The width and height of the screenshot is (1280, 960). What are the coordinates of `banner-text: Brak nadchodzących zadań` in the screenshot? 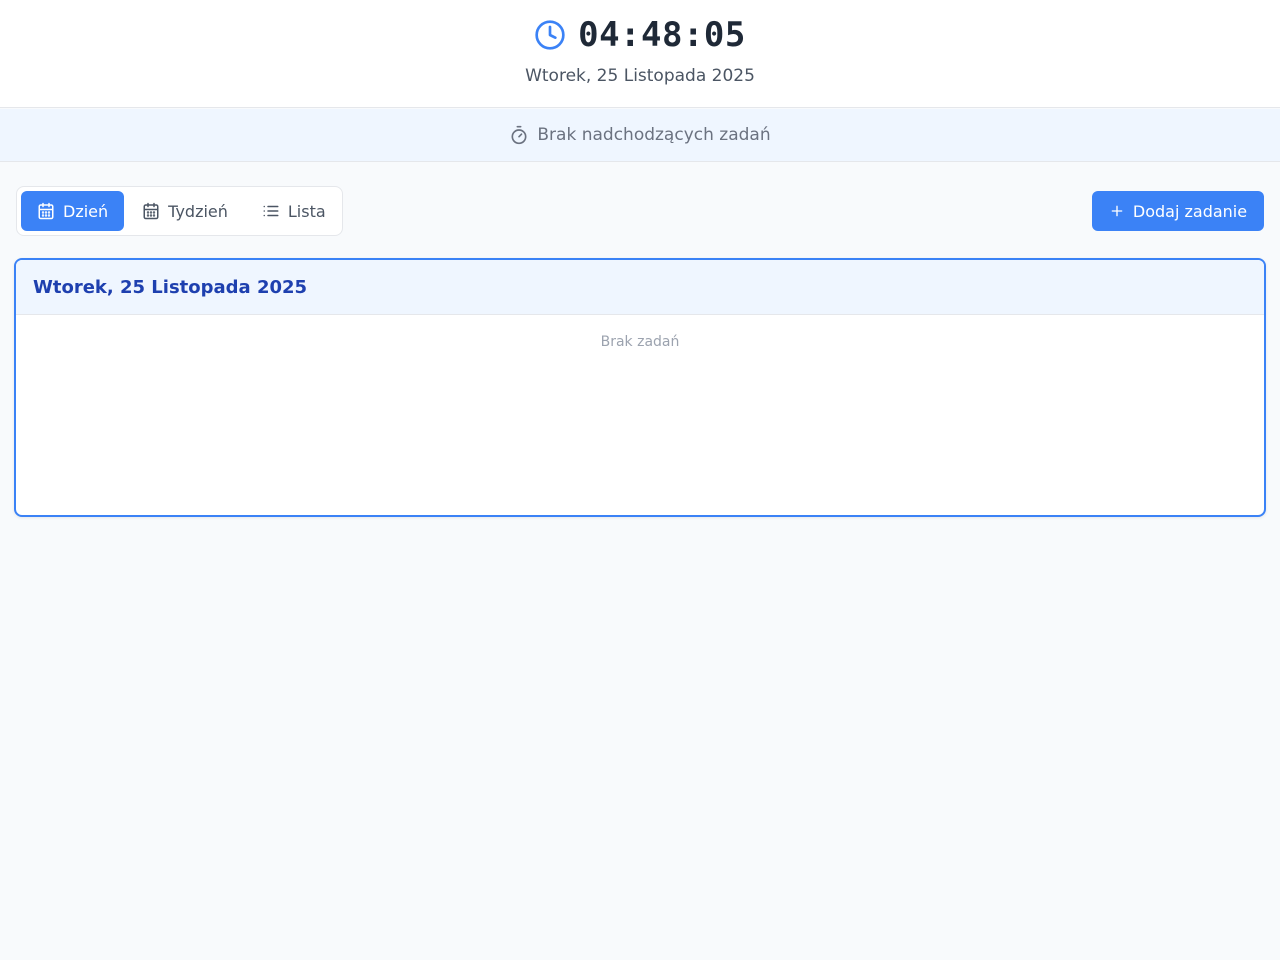 It's located at (654, 135).